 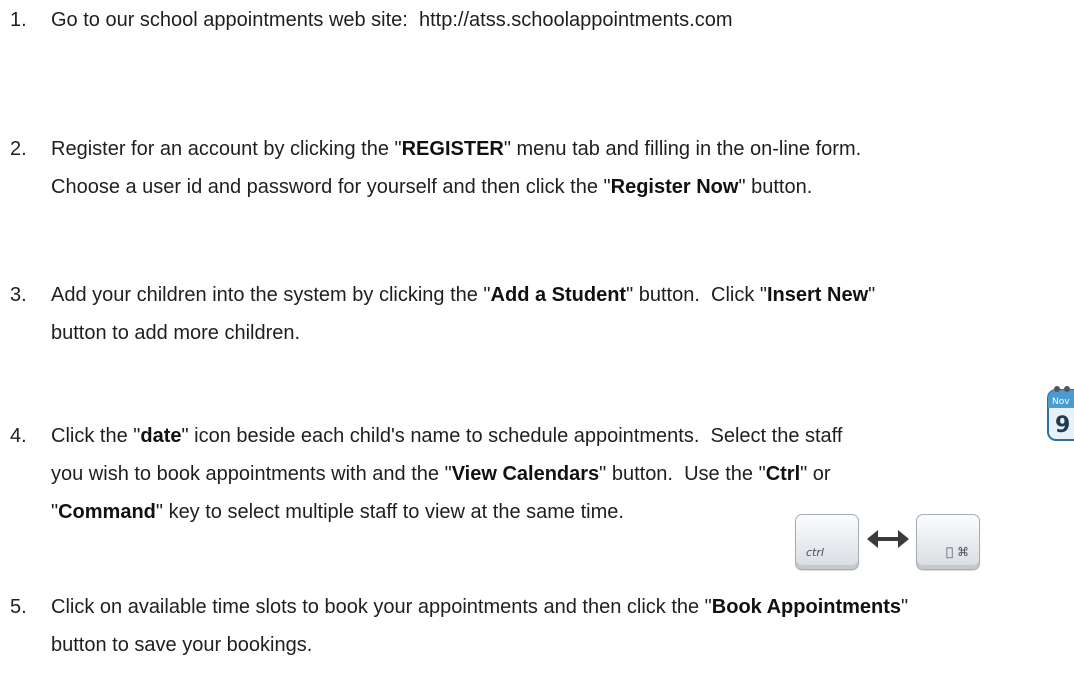 I want to click on step-number: 5., so click(x=18, y=607).